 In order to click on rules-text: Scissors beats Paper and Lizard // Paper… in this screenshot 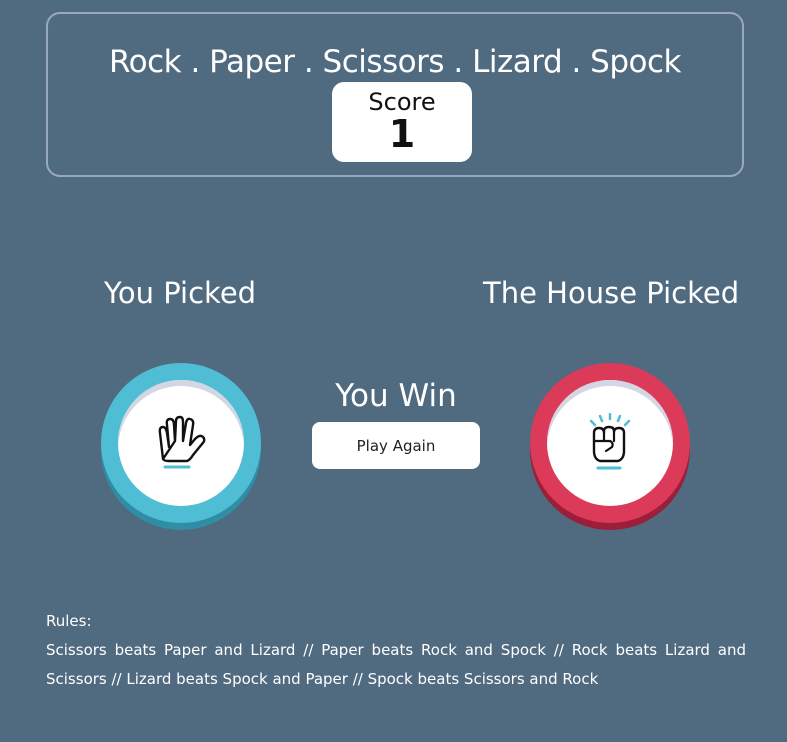, I will do `click(396, 664)`.